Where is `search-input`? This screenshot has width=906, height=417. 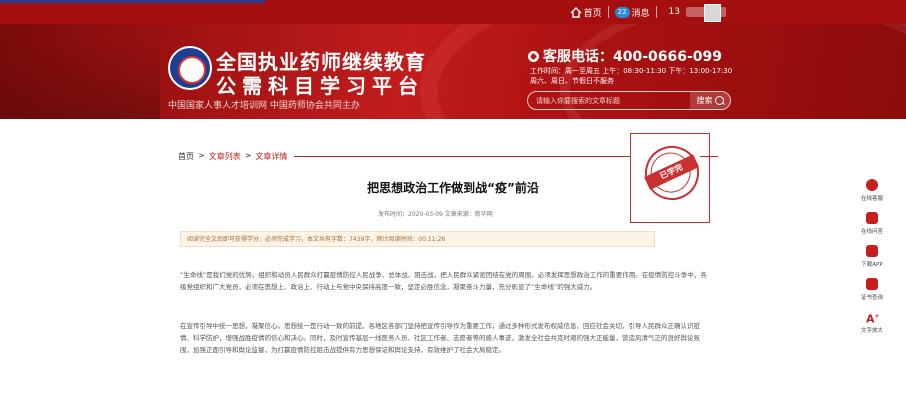
search-input is located at coordinates (609, 100).